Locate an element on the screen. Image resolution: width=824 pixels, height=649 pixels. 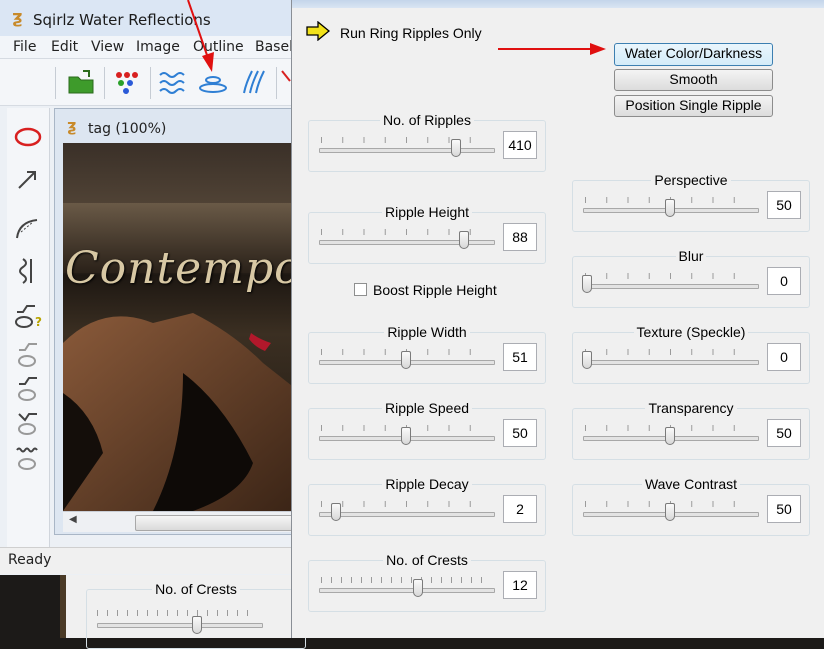
run-ring-ripples-label: Run Ring Ripples Only is located at coordinates (411, 33).